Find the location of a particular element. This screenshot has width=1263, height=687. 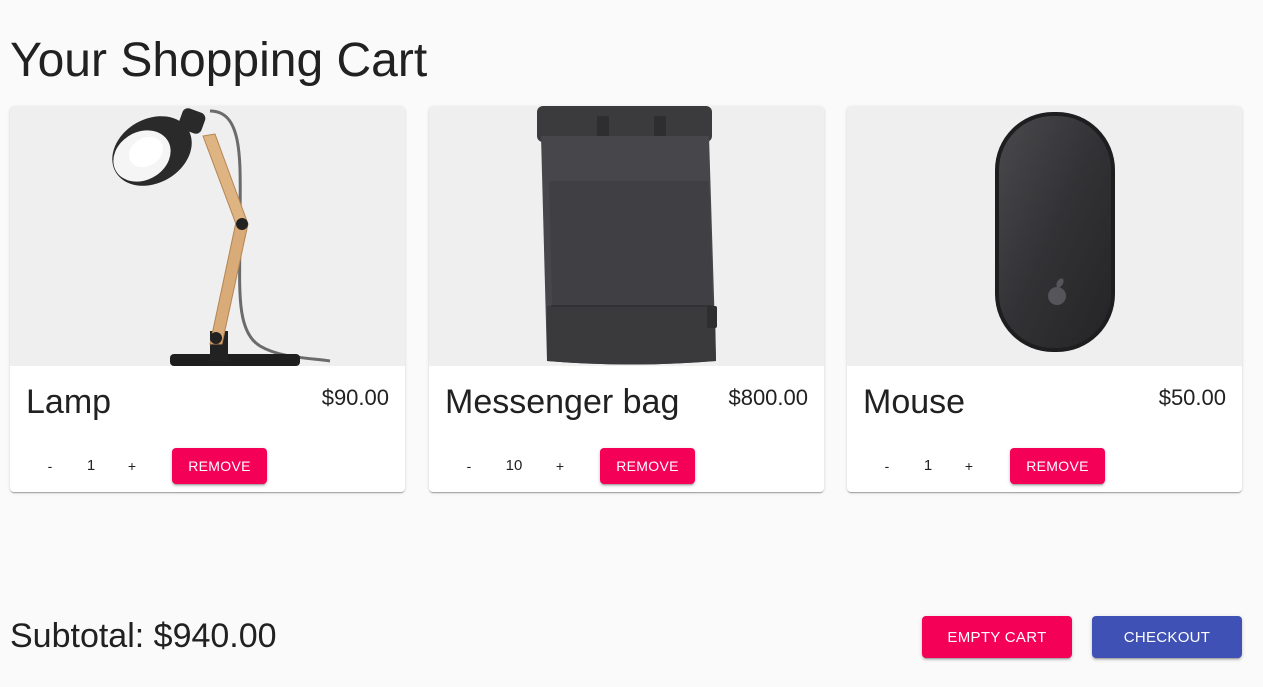

checkout-button: CHECKOUT is located at coordinates (1167, 637).